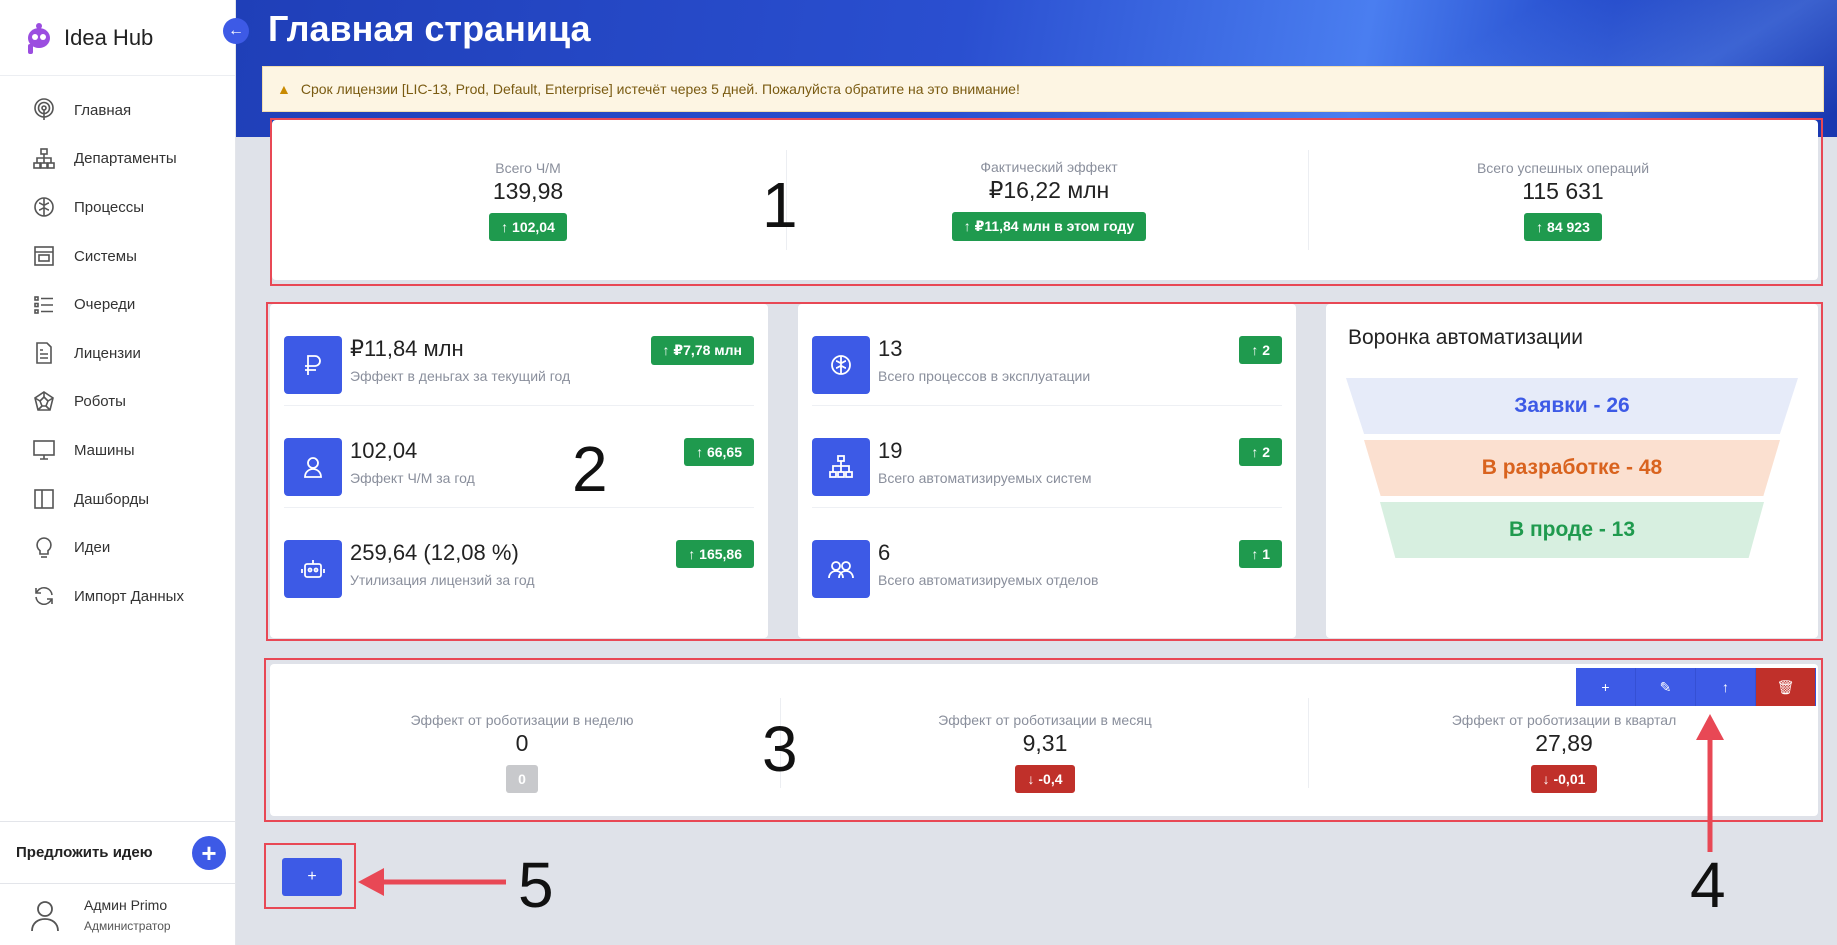 The height and width of the screenshot is (945, 1837). What do you see at coordinates (1308, 743) in the screenshot?
I see `divider` at bounding box center [1308, 743].